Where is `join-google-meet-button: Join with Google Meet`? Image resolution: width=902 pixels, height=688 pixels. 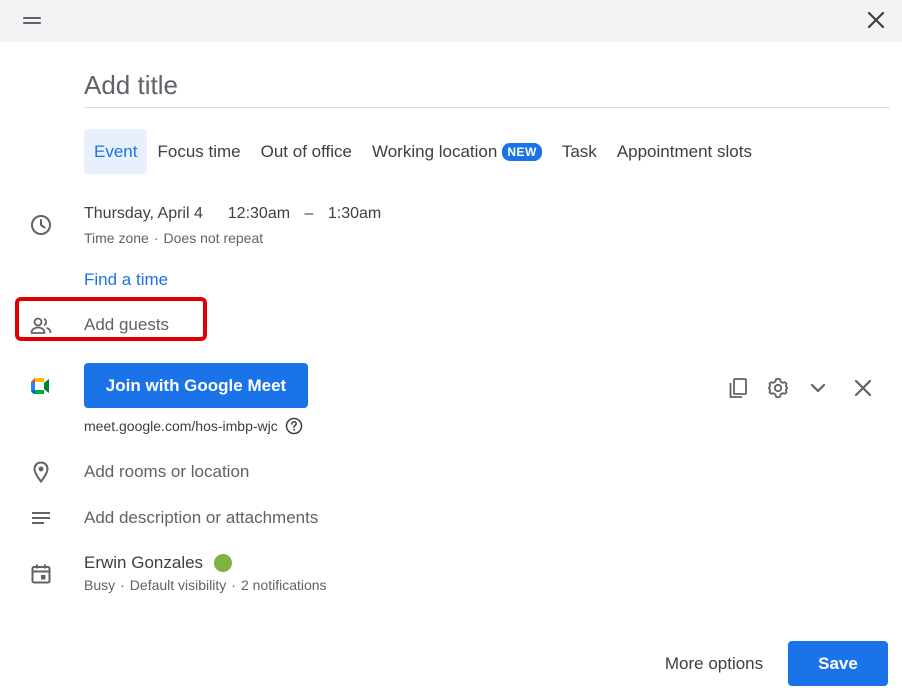 join-google-meet-button: Join with Google Meet is located at coordinates (196, 385).